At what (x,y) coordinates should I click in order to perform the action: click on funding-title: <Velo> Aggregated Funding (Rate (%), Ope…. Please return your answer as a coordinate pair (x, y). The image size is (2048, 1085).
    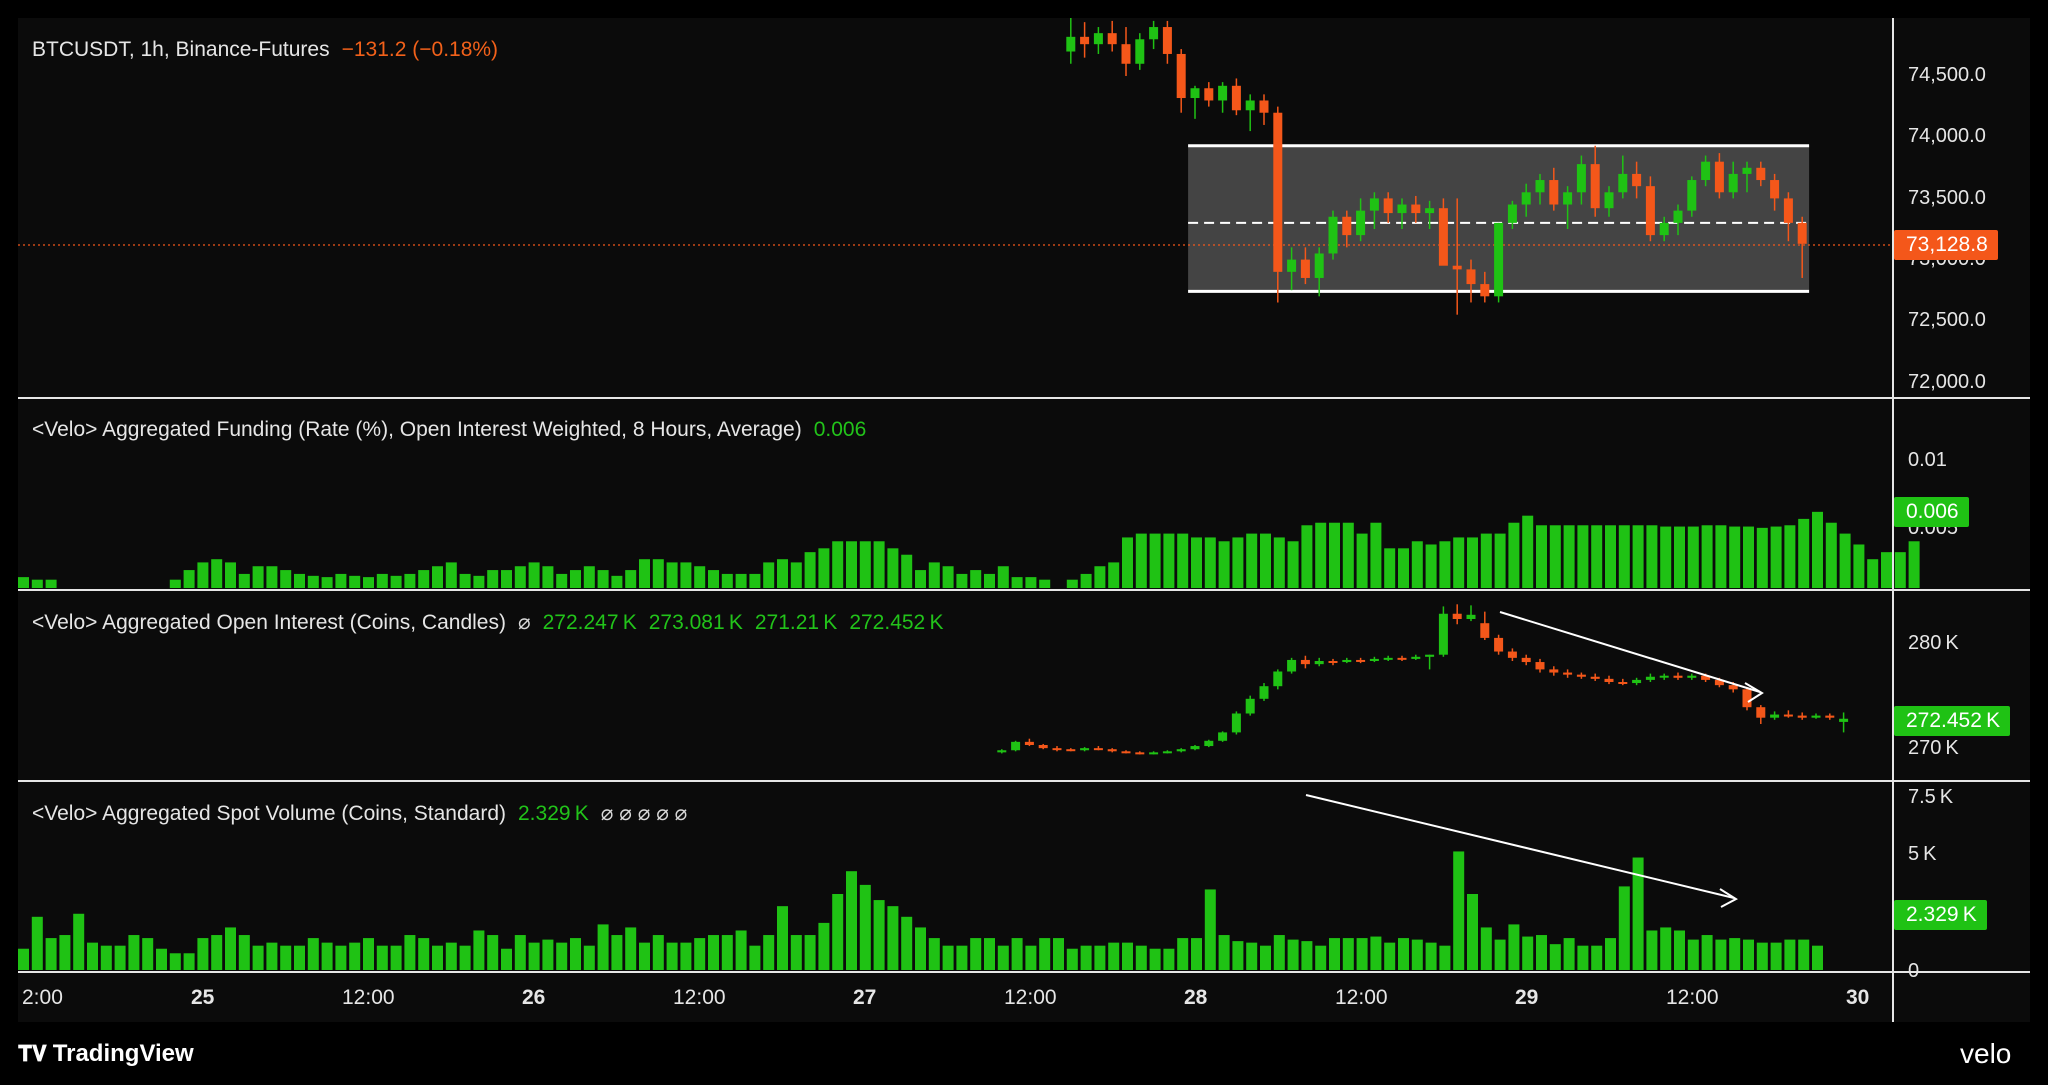
    Looking at the image, I should click on (417, 429).